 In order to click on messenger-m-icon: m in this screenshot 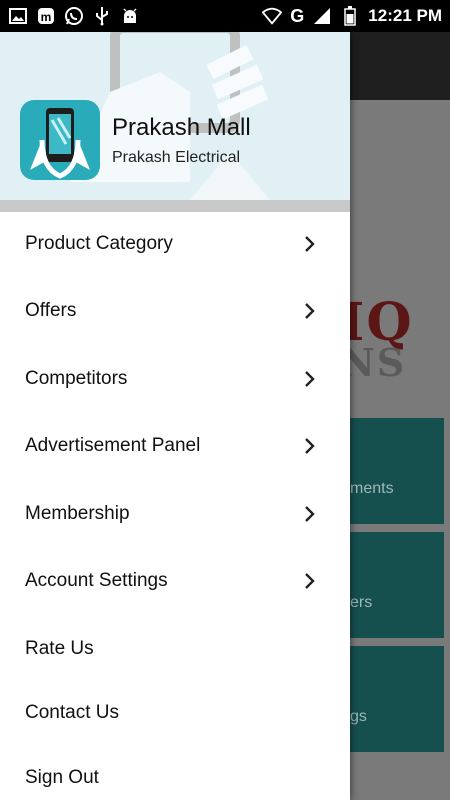, I will do `click(46, 16)`.